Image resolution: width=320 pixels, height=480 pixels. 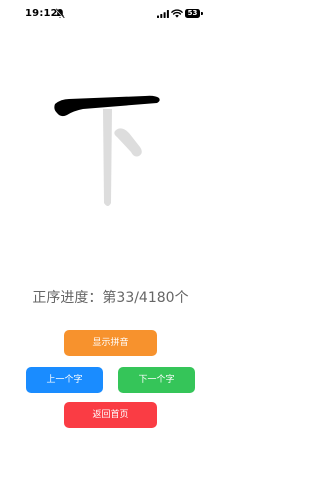 I want to click on previous-character-button: 上一个字, so click(x=64, y=380).